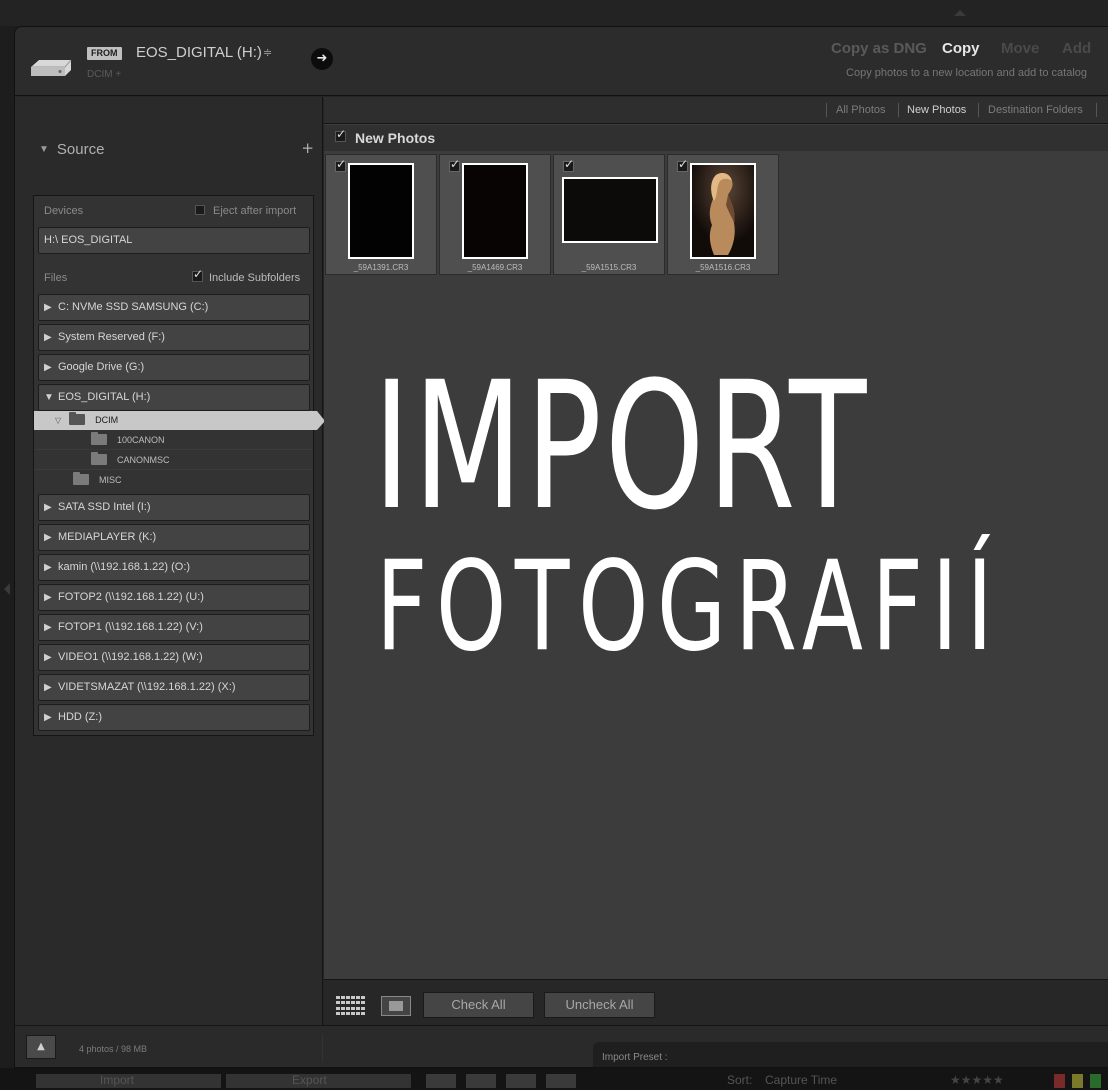  I want to click on eject-label: Eject after import, so click(255, 211).